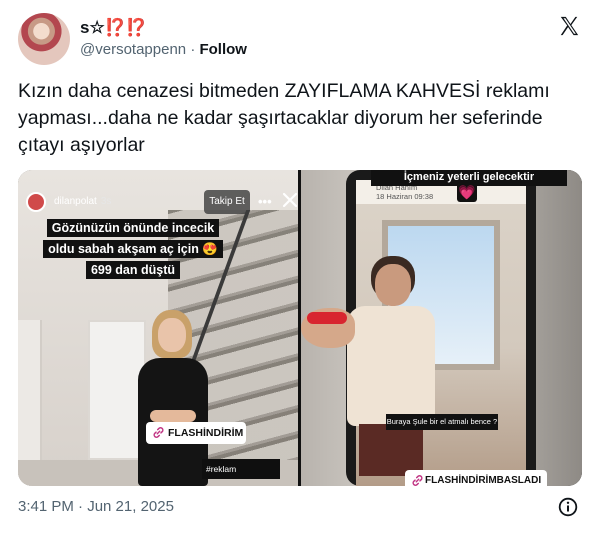 The height and width of the screenshot is (536, 600). What do you see at coordinates (476, 478) in the screenshot?
I see `link-sticker-2: FLASHİNDİRİMBASLADI` at bounding box center [476, 478].